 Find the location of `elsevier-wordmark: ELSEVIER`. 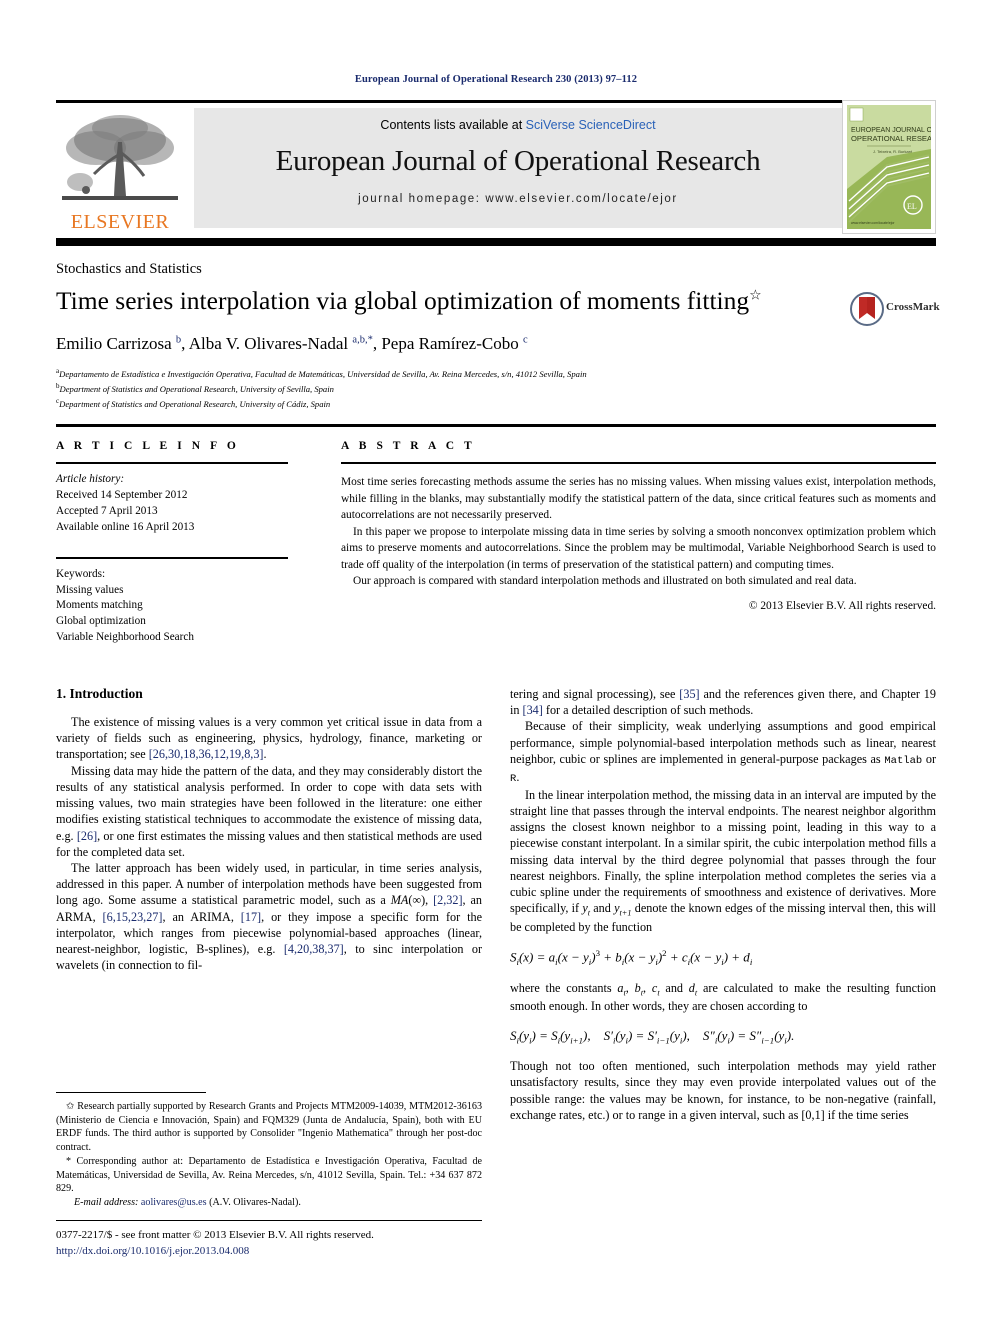

elsevier-wordmark: ELSEVIER is located at coordinates (120, 222).